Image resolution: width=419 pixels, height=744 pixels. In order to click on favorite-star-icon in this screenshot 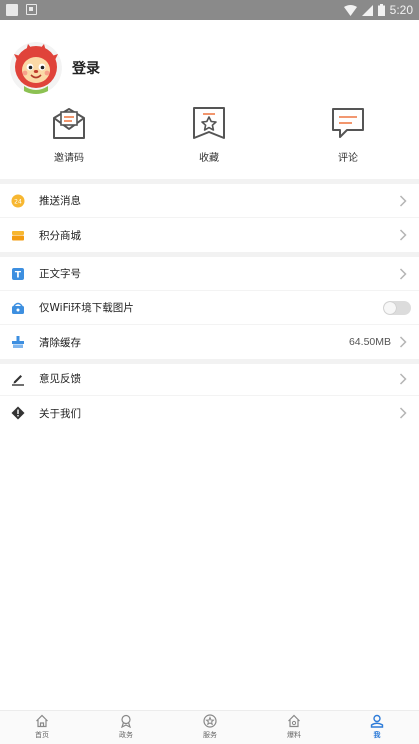, I will do `click(209, 123)`.